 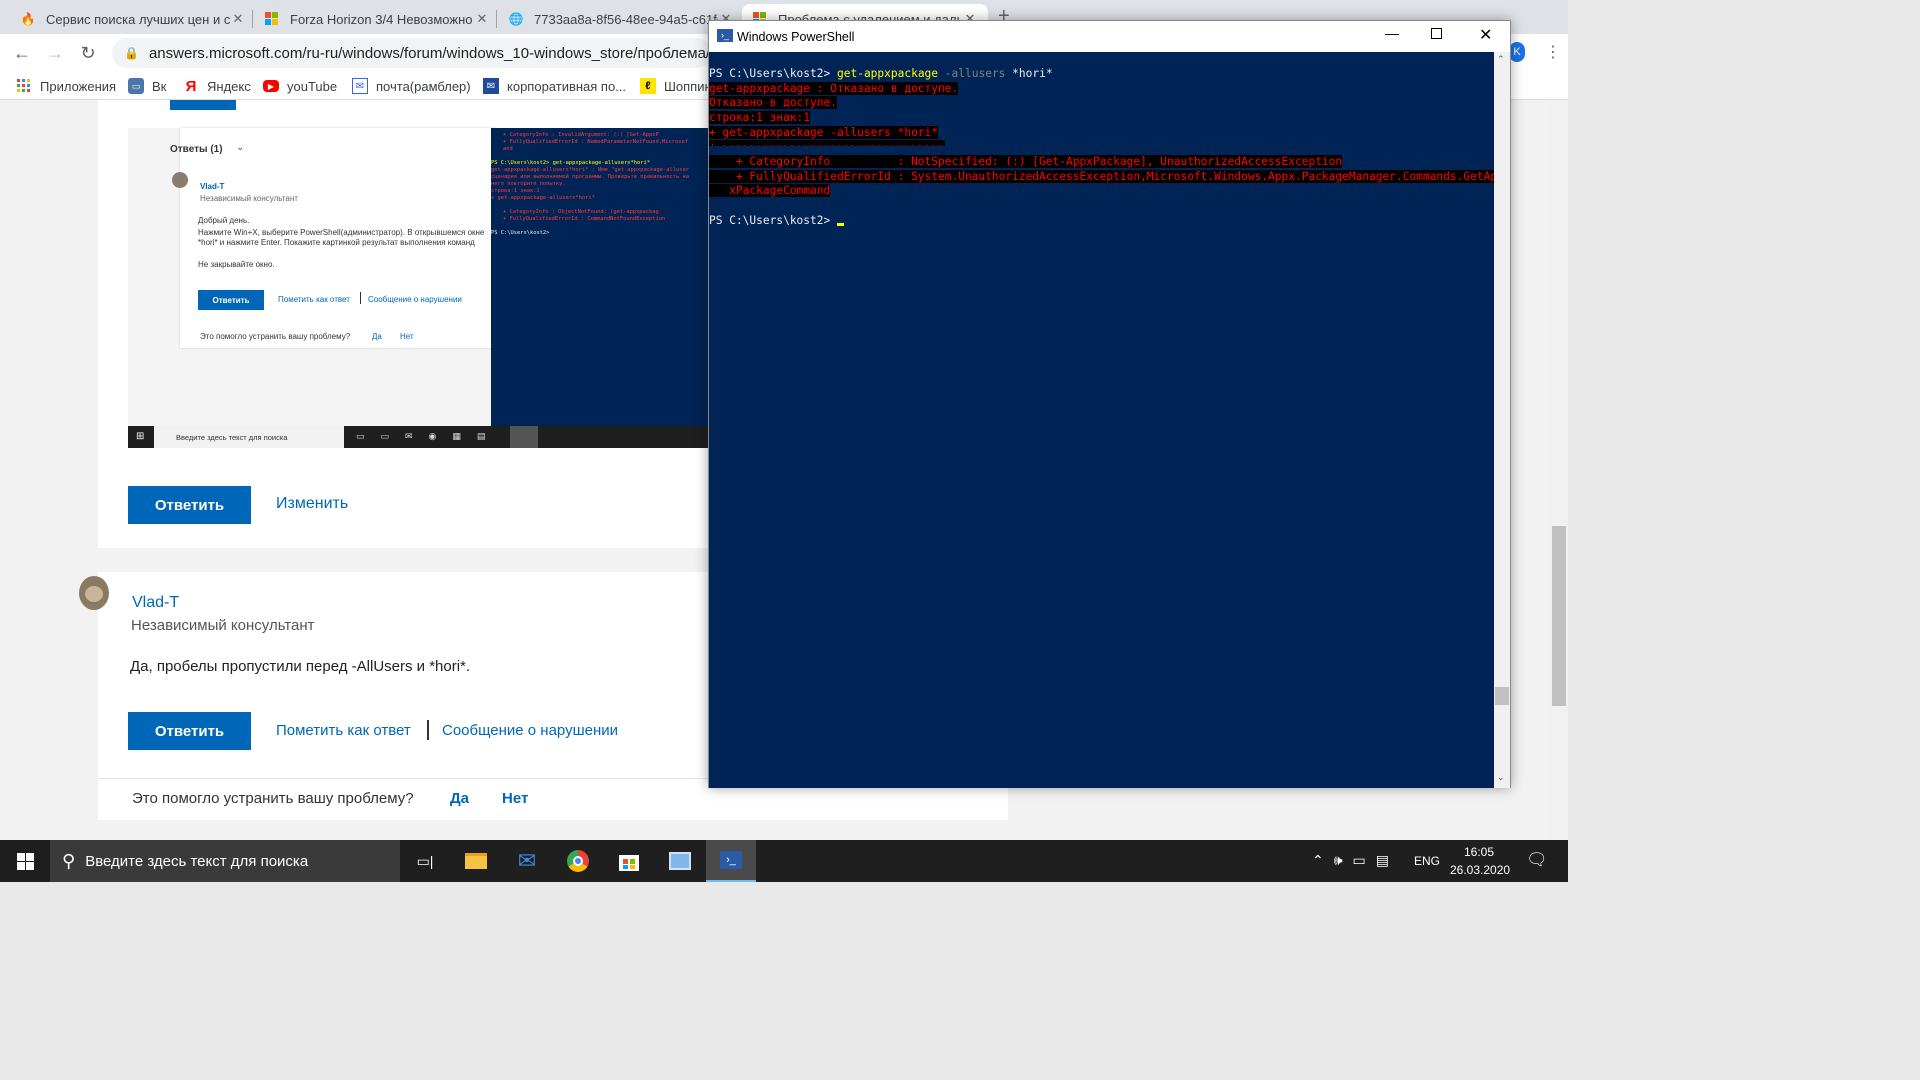 I want to click on scroll-down-icon: ⌄, so click(x=1501, y=777).